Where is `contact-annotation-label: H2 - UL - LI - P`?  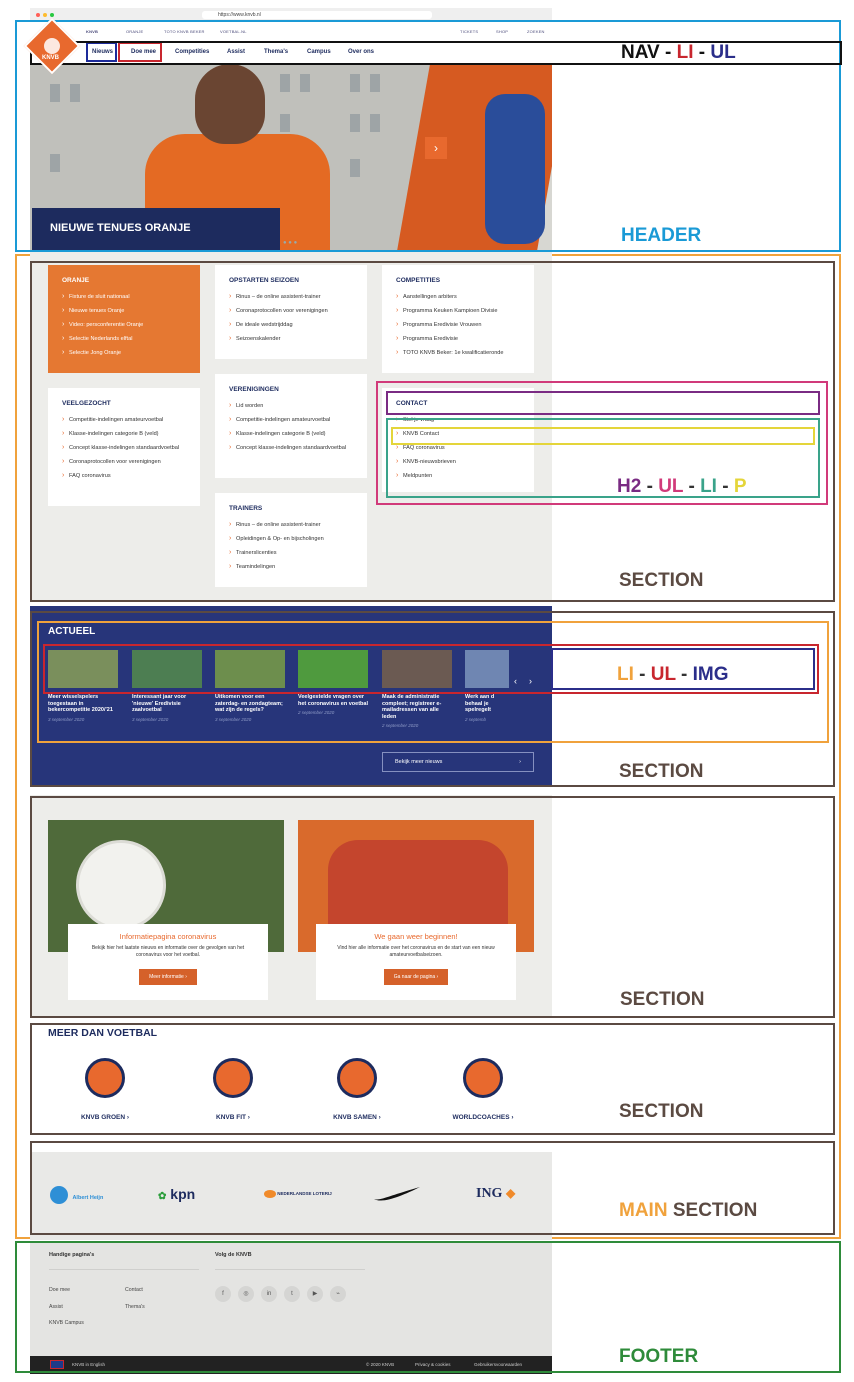 contact-annotation-label: H2 - UL - LI - P is located at coordinates (682, 487).